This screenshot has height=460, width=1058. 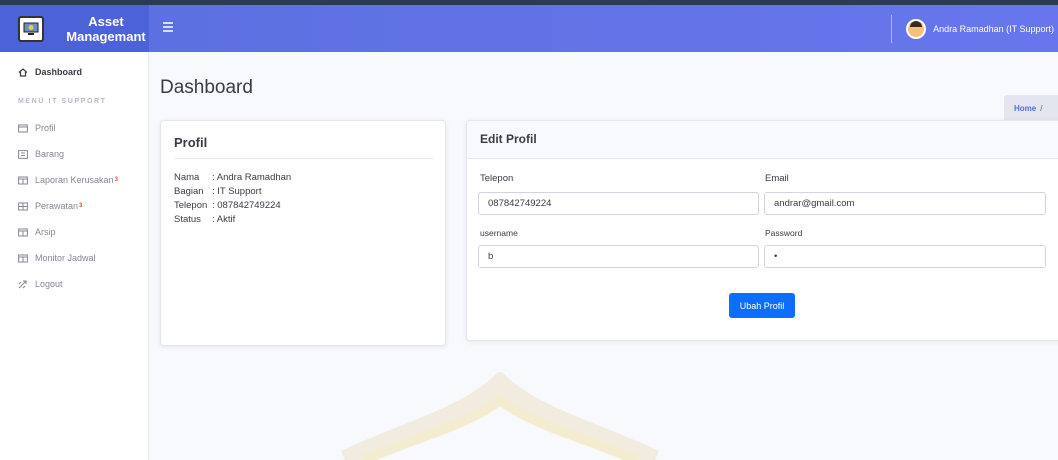 What do you see at coordinates (45, 128) in the screenshot?
I see `sidebar-item-label: Profil` at bounding box center [45, 128].